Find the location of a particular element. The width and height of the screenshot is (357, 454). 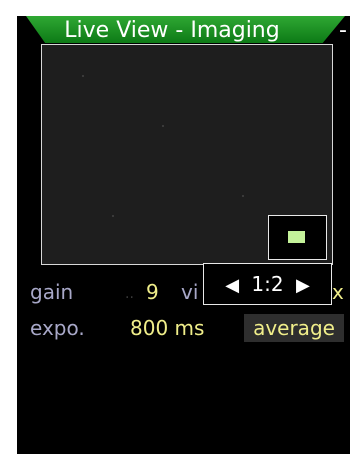

gain-value: 9 is located at coordinates (152, 292).